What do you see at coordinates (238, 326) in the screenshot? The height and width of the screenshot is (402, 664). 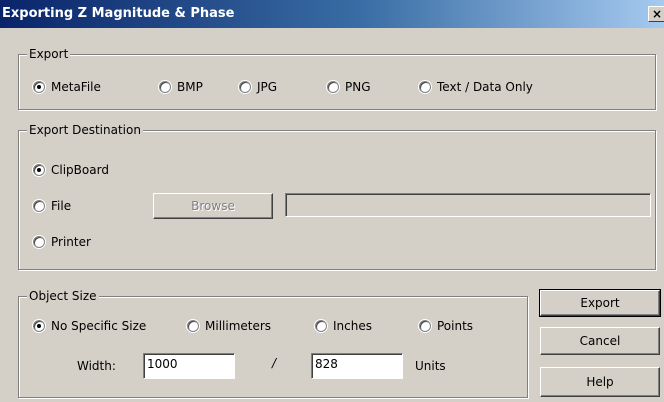 I see `radio-label: Millimeters` at bounding box center [238, 326].